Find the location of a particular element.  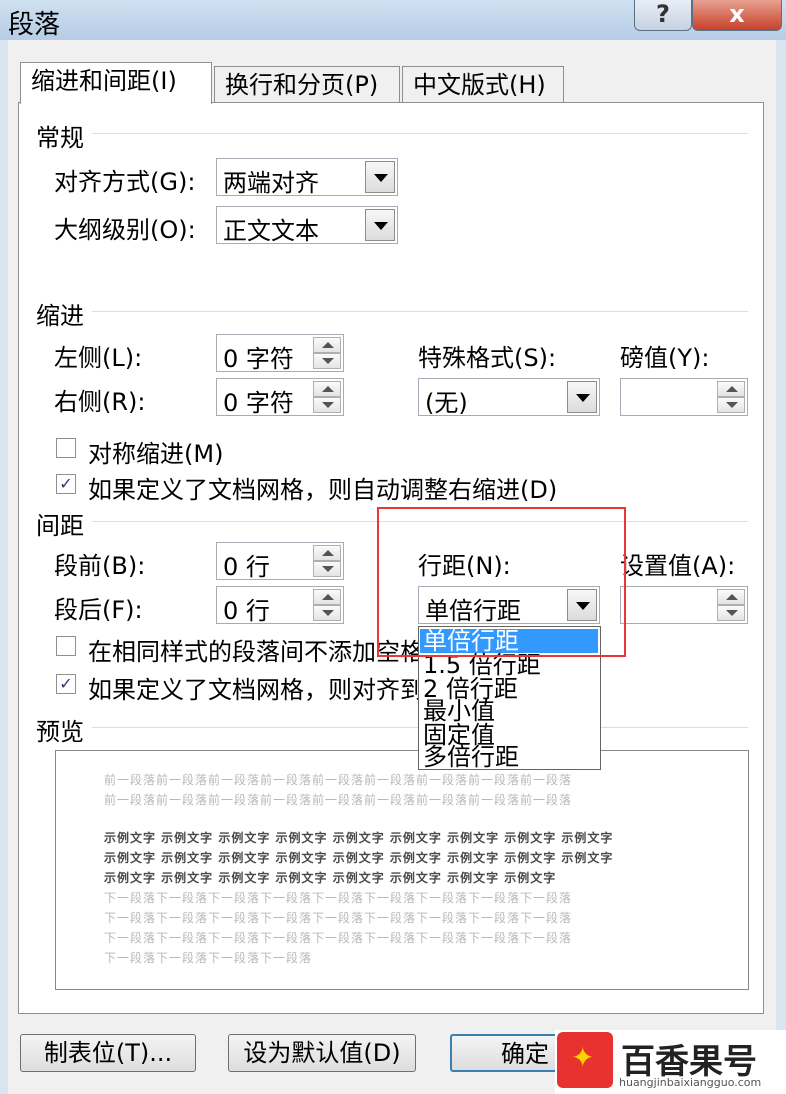

auto-right-indent-label: 如果定义了文档网格，则自动调整右缩进(D) is located at coordinates (323, 490).